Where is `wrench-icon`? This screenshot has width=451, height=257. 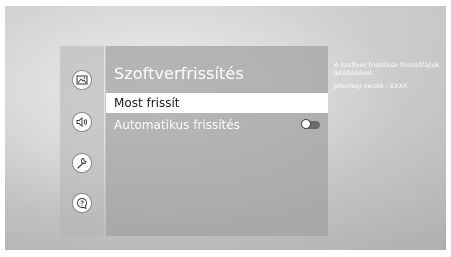
wrench-icon is located at coordinates (82, 163).